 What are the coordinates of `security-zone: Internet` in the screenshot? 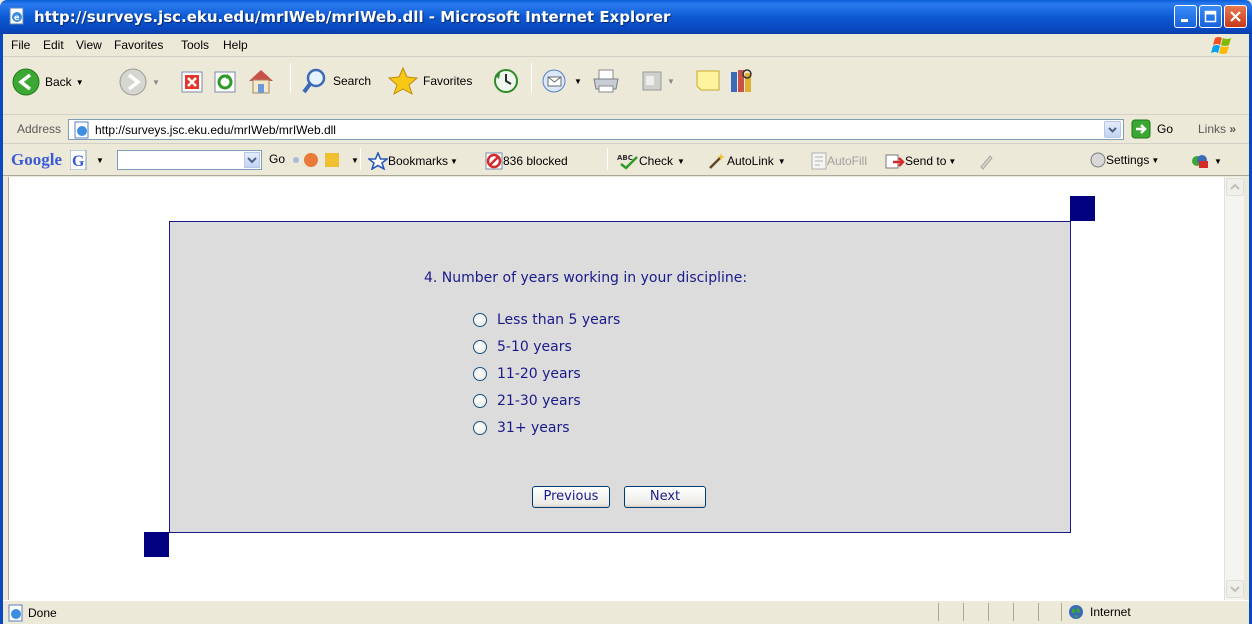 It's located at (1099, 612).